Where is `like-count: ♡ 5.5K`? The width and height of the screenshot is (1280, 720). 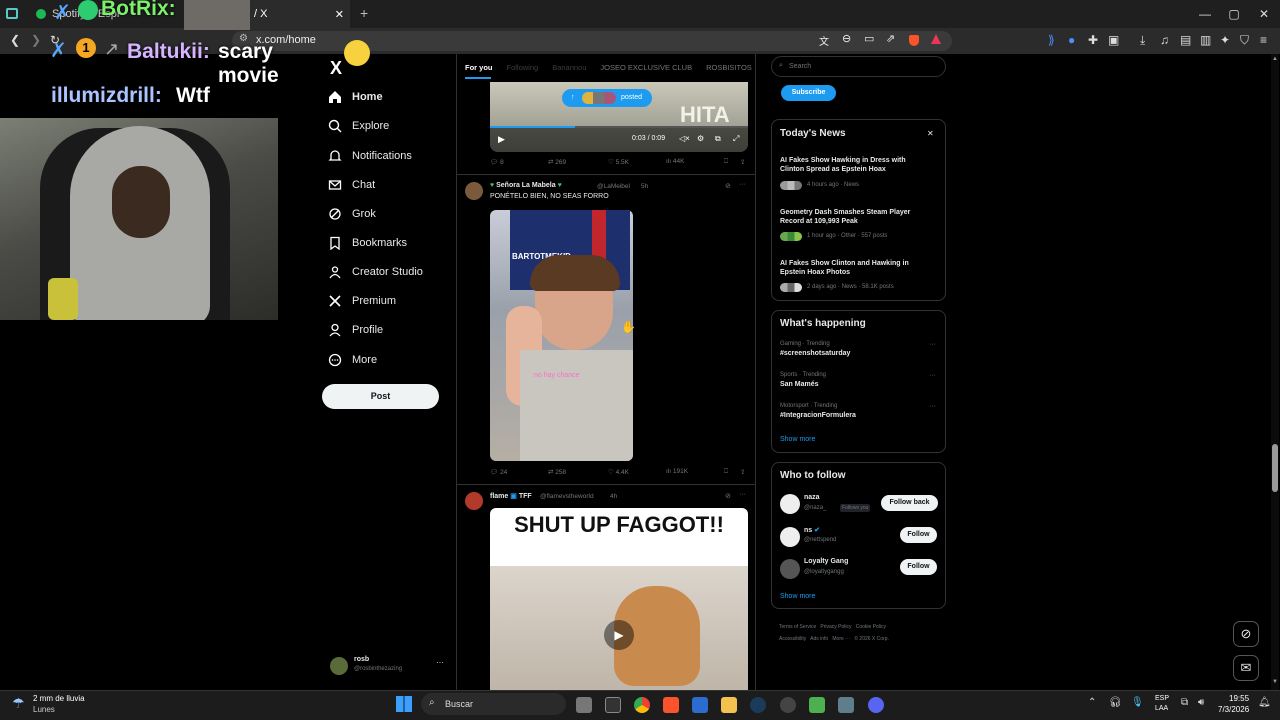 like-count: ♡ 5.5K is located at coordinates (618, 162).